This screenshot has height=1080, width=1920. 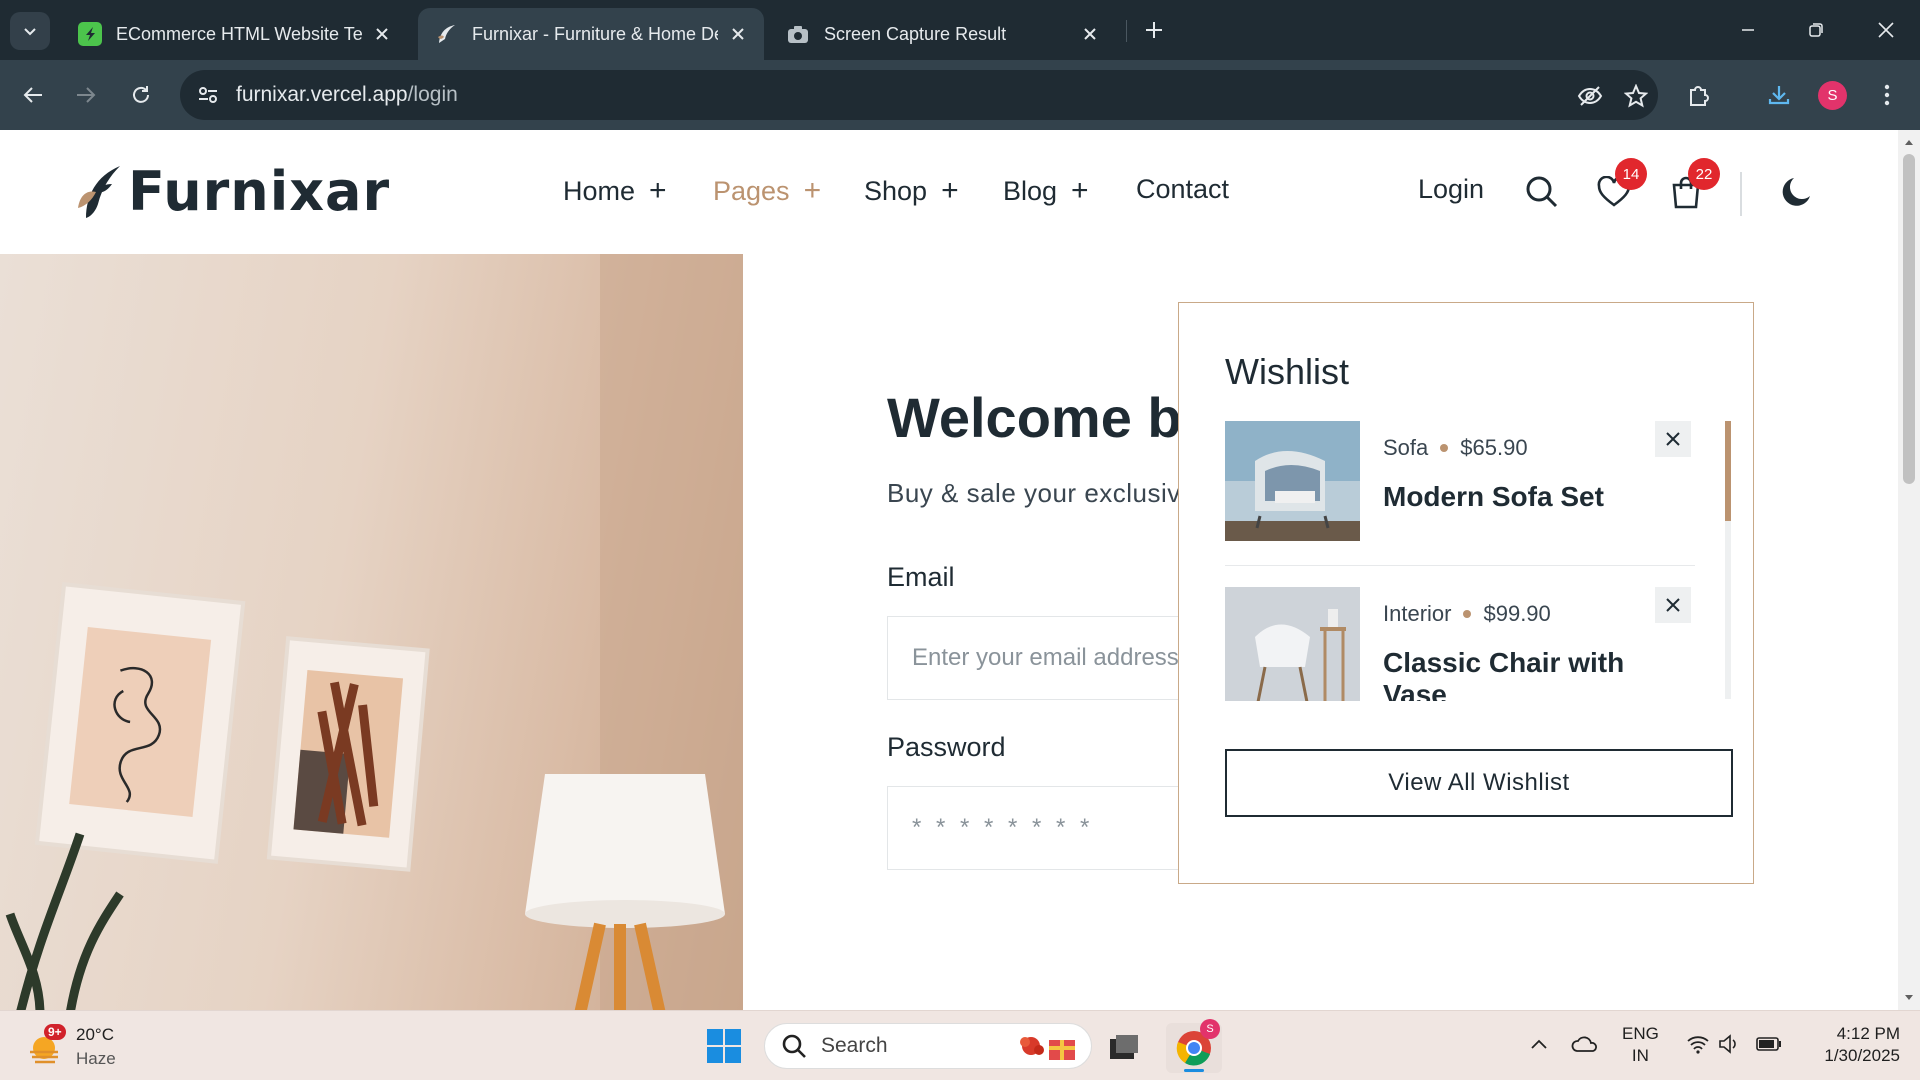 What do you see at coordinates (71, 1047) in the screenshot?
I see `weather-widget: 9+ 20°C Haze` at bounding box center [71, 1047].